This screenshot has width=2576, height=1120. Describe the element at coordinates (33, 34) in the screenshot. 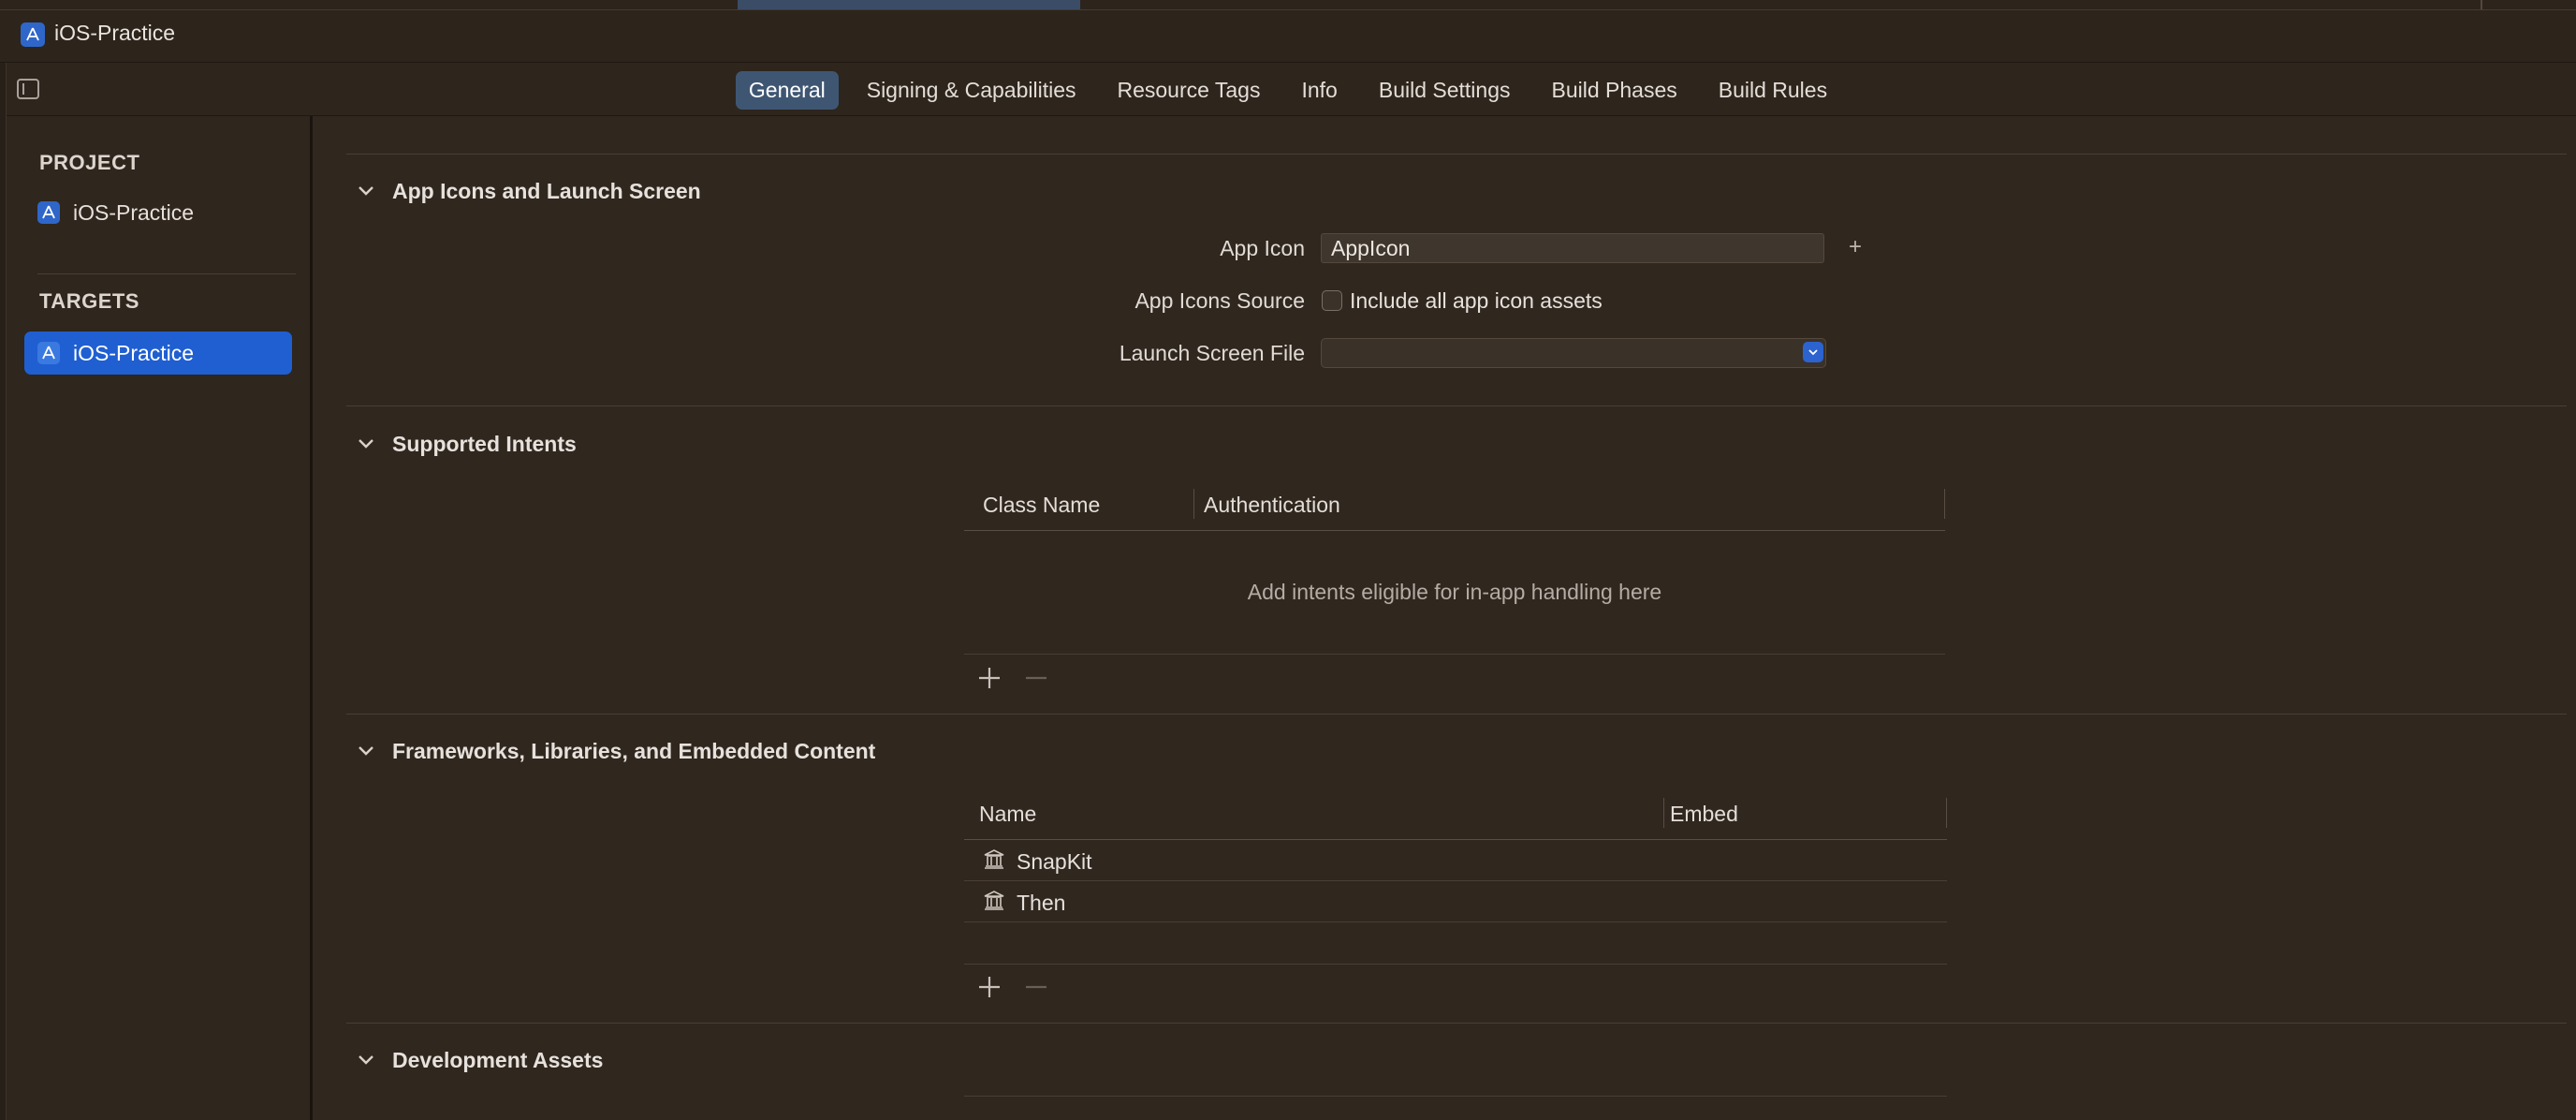

I see `xcode-app-icon` at that location.